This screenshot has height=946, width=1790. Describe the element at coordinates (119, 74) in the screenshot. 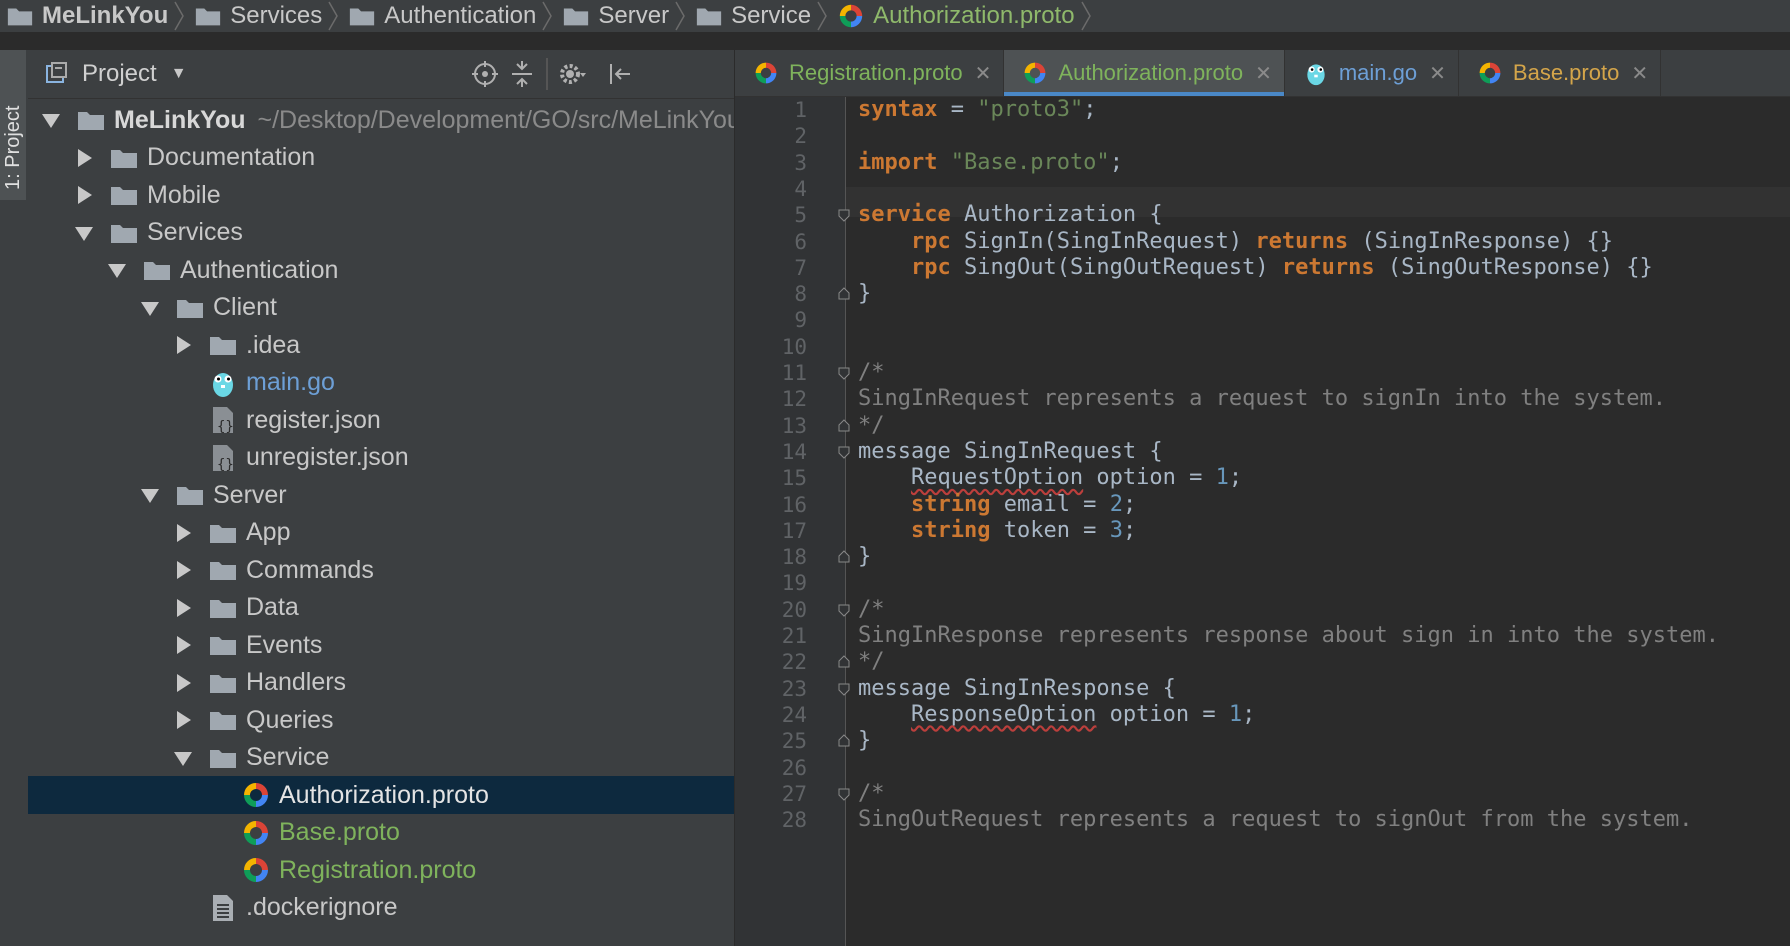

I see `project-panel-title: Project` at that location.